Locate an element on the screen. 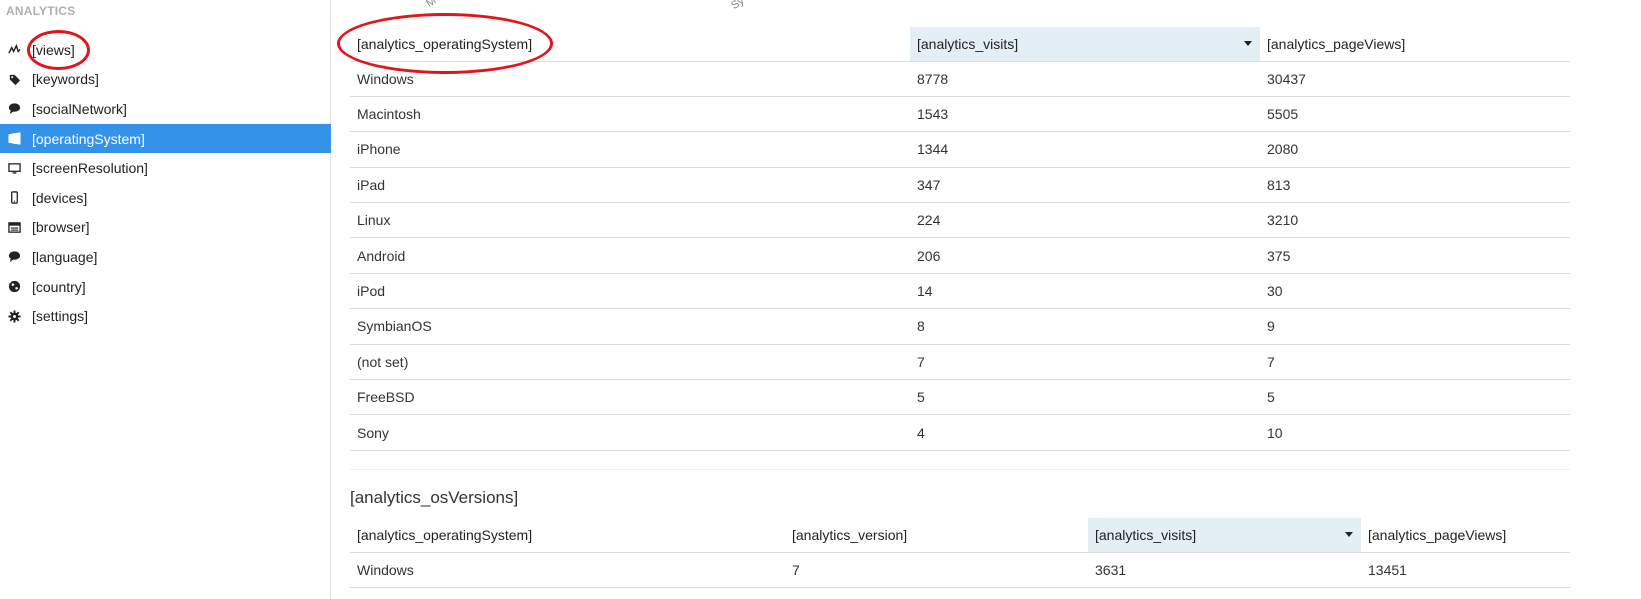 This screenshot has width=1641, height=599. cell-pageviews: 5 is located at coordinates (1415, 397).